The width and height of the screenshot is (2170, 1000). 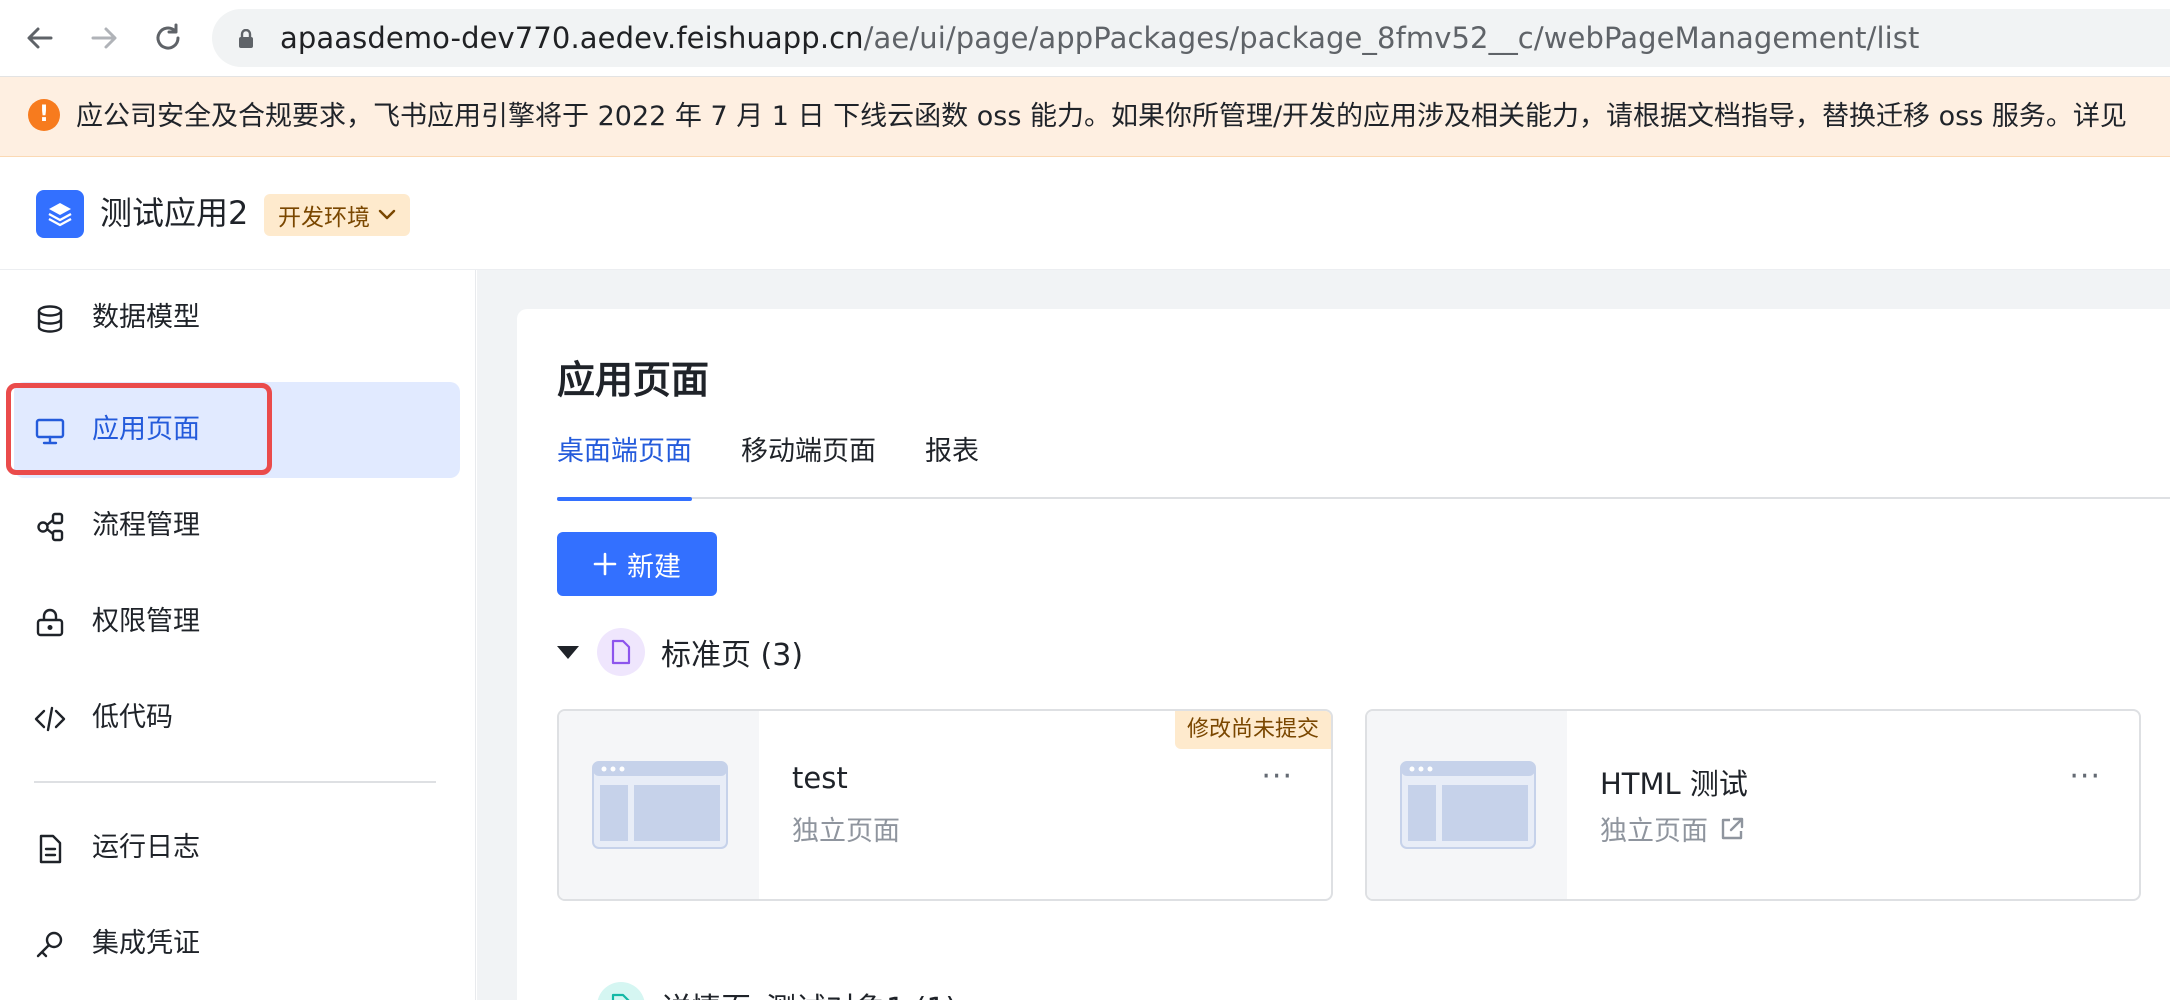 I want to click on group-header-detail: 详情页_测试对象1 (1), so click(x=757, y=990).